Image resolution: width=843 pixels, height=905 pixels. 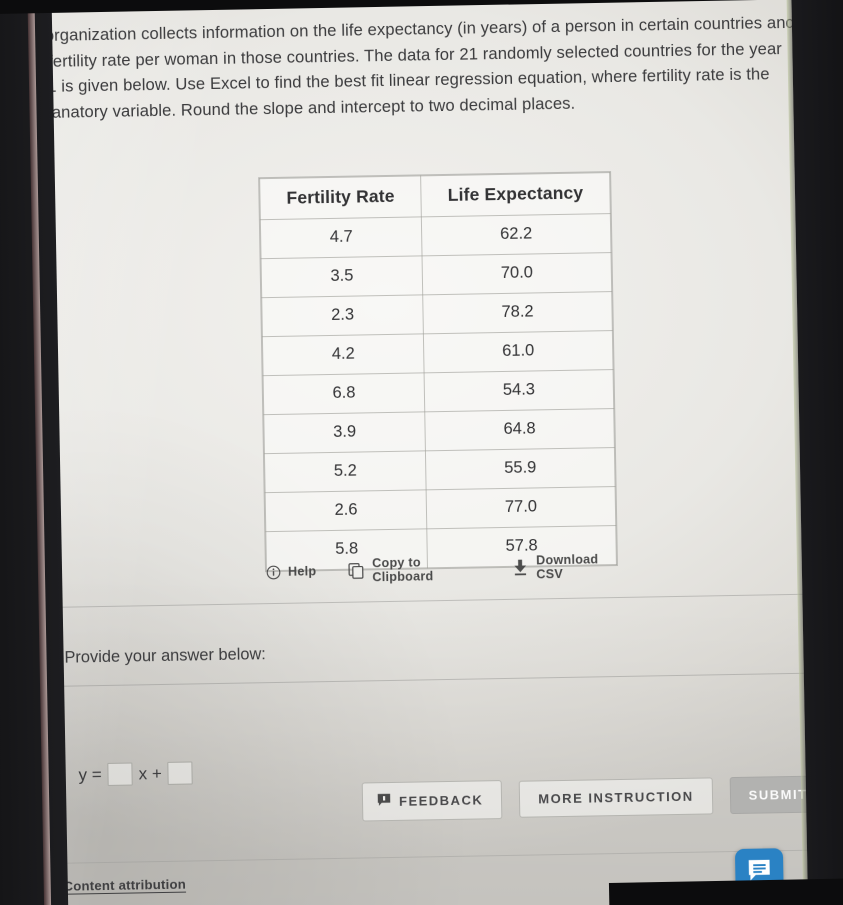 I want to click on info-circle-icon, so click(x=273, y=571).